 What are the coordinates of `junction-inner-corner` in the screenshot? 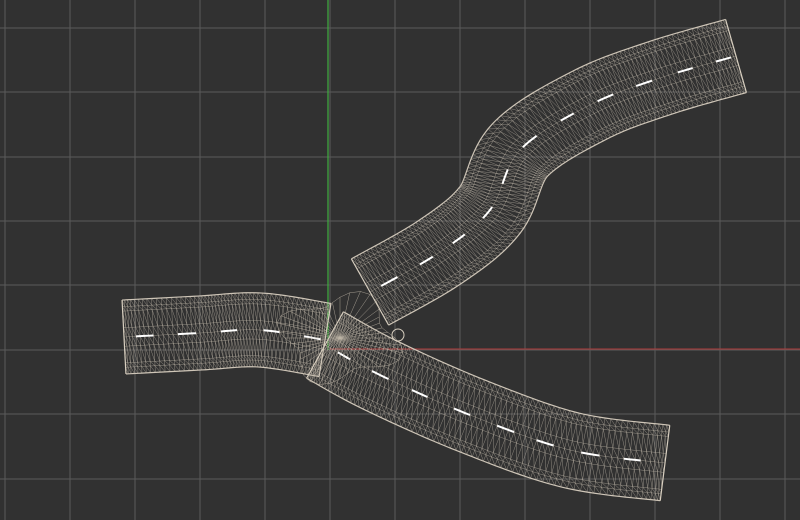 It's located at (398, 335).